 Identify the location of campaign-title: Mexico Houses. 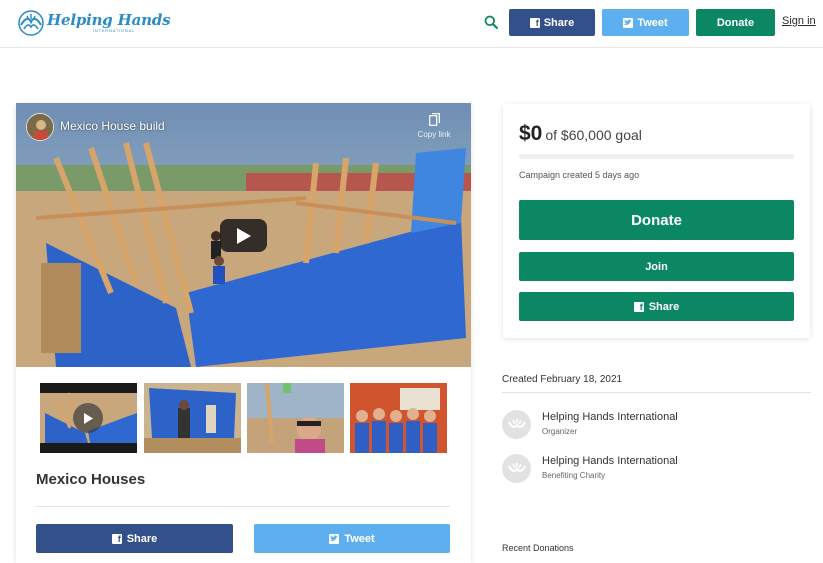
(91, 479).